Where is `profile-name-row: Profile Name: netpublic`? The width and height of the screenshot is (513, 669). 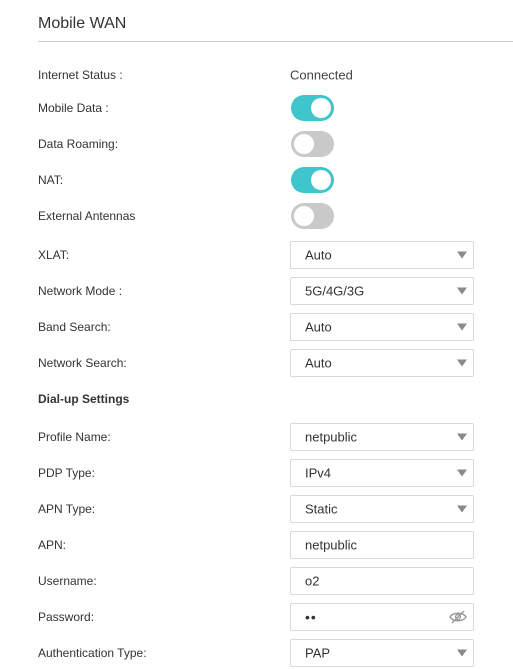
profile-name-row: Profile Name: netpublic is located at coordinates (256, 437).